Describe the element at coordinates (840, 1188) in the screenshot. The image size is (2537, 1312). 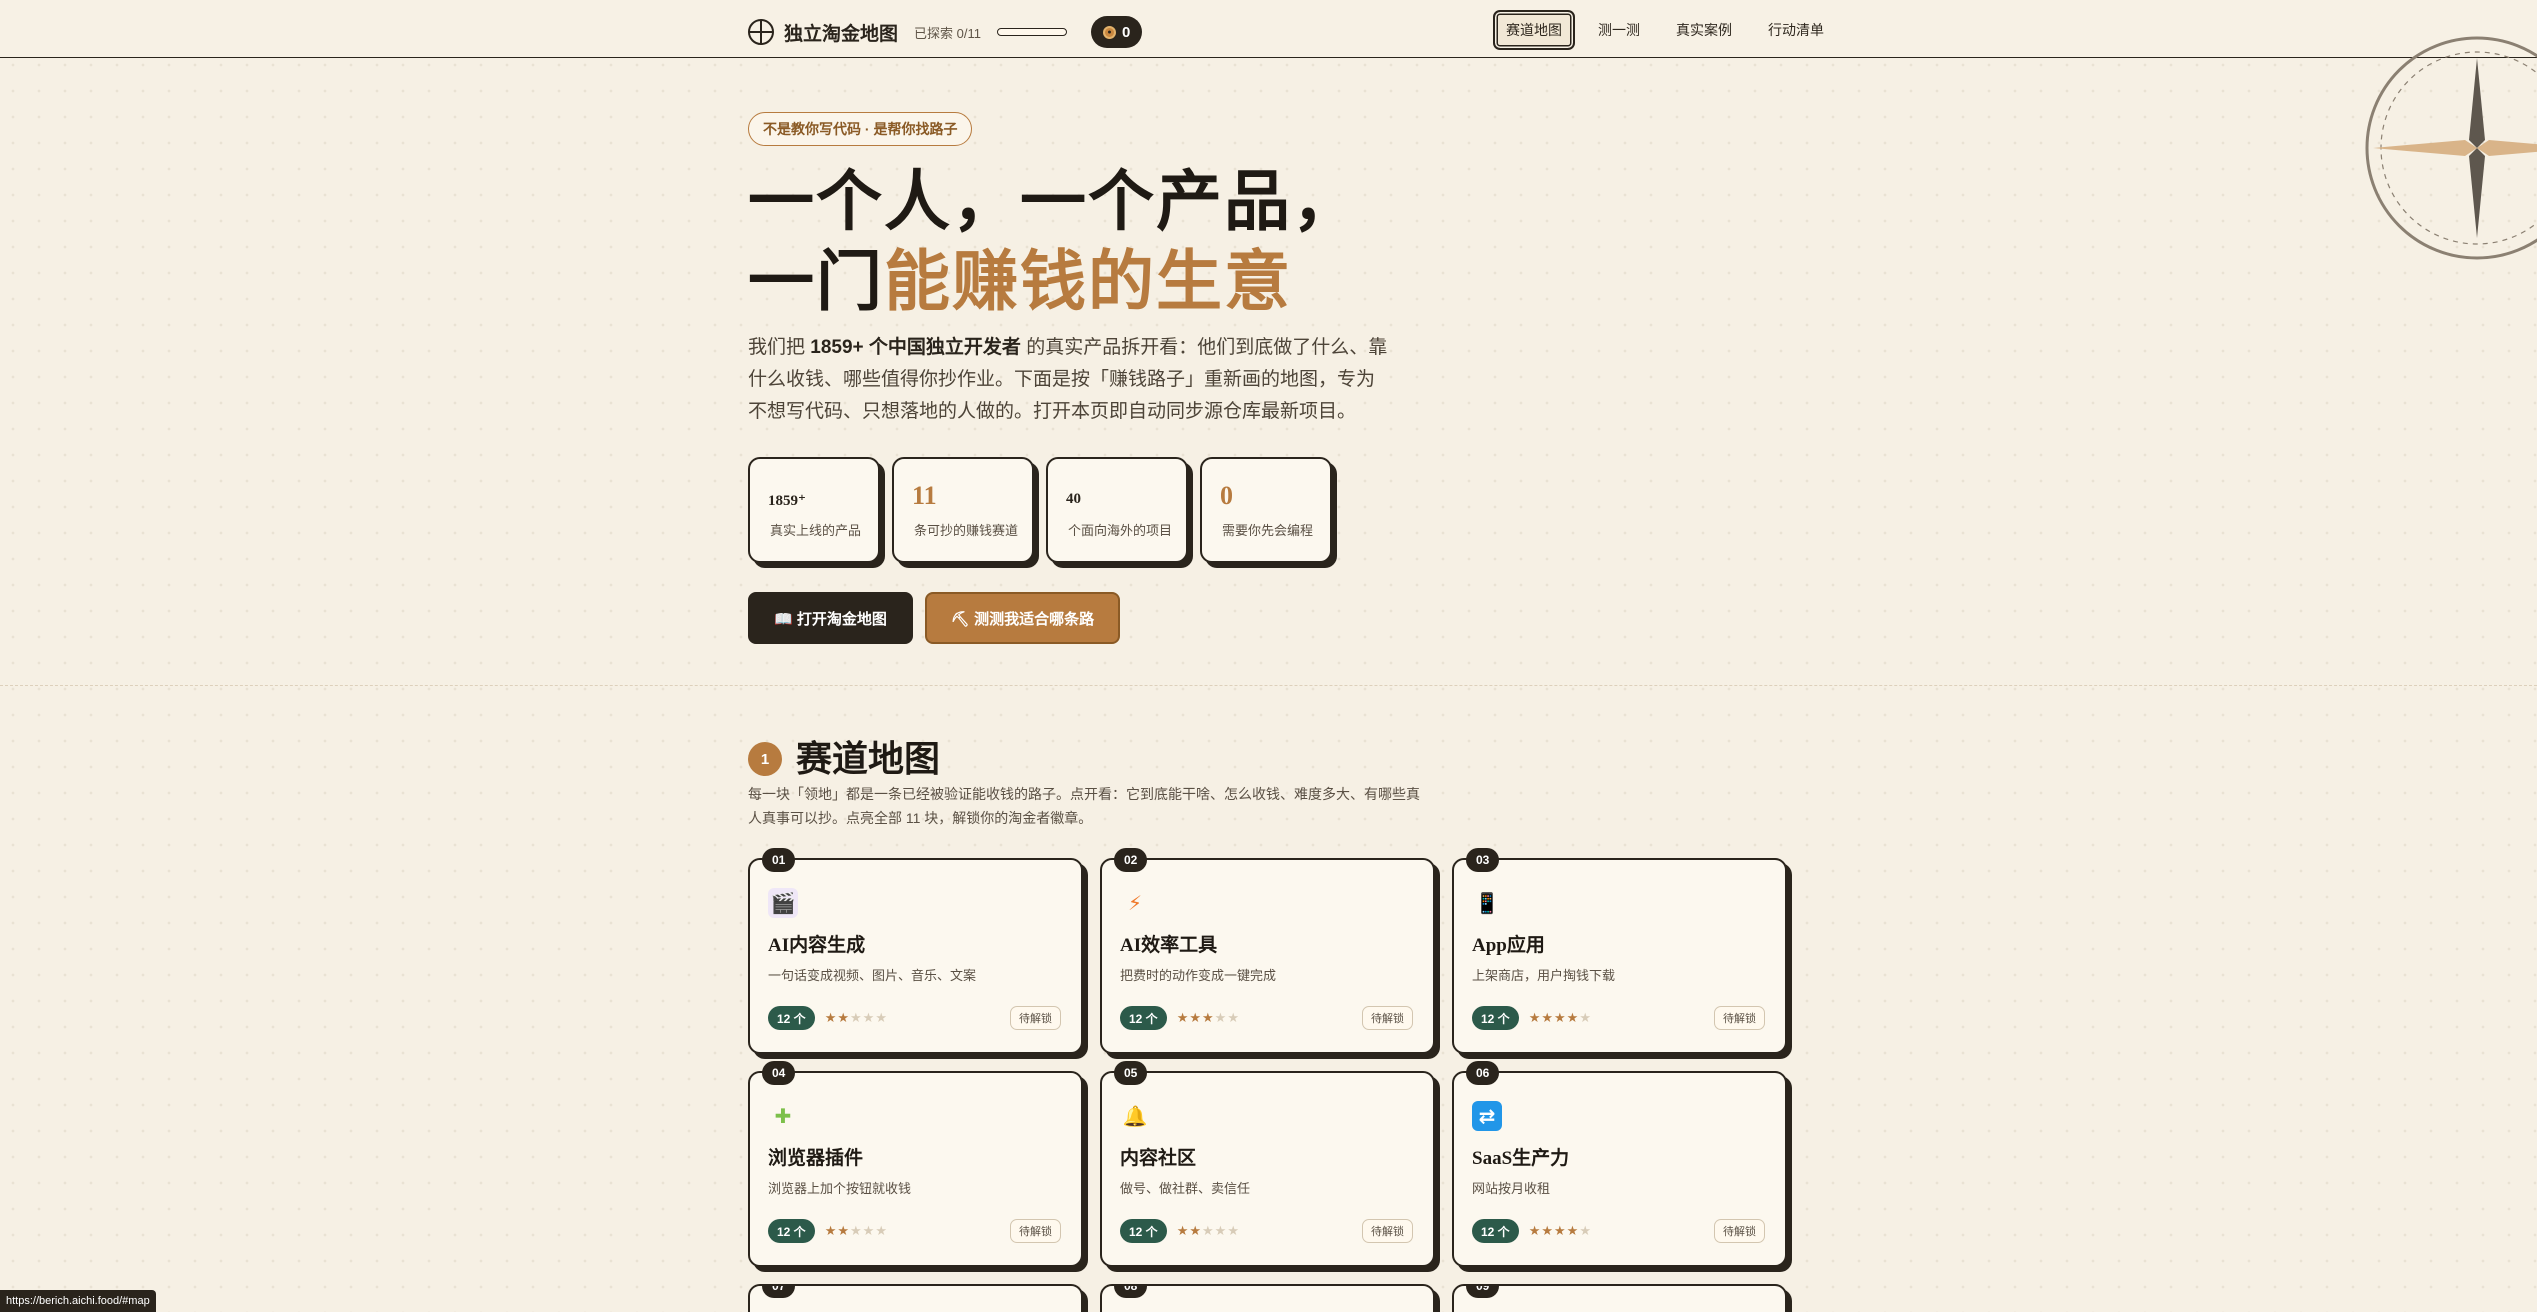
I see `card-subtitle: 浏览器上加个按钮就收钱` at that location.